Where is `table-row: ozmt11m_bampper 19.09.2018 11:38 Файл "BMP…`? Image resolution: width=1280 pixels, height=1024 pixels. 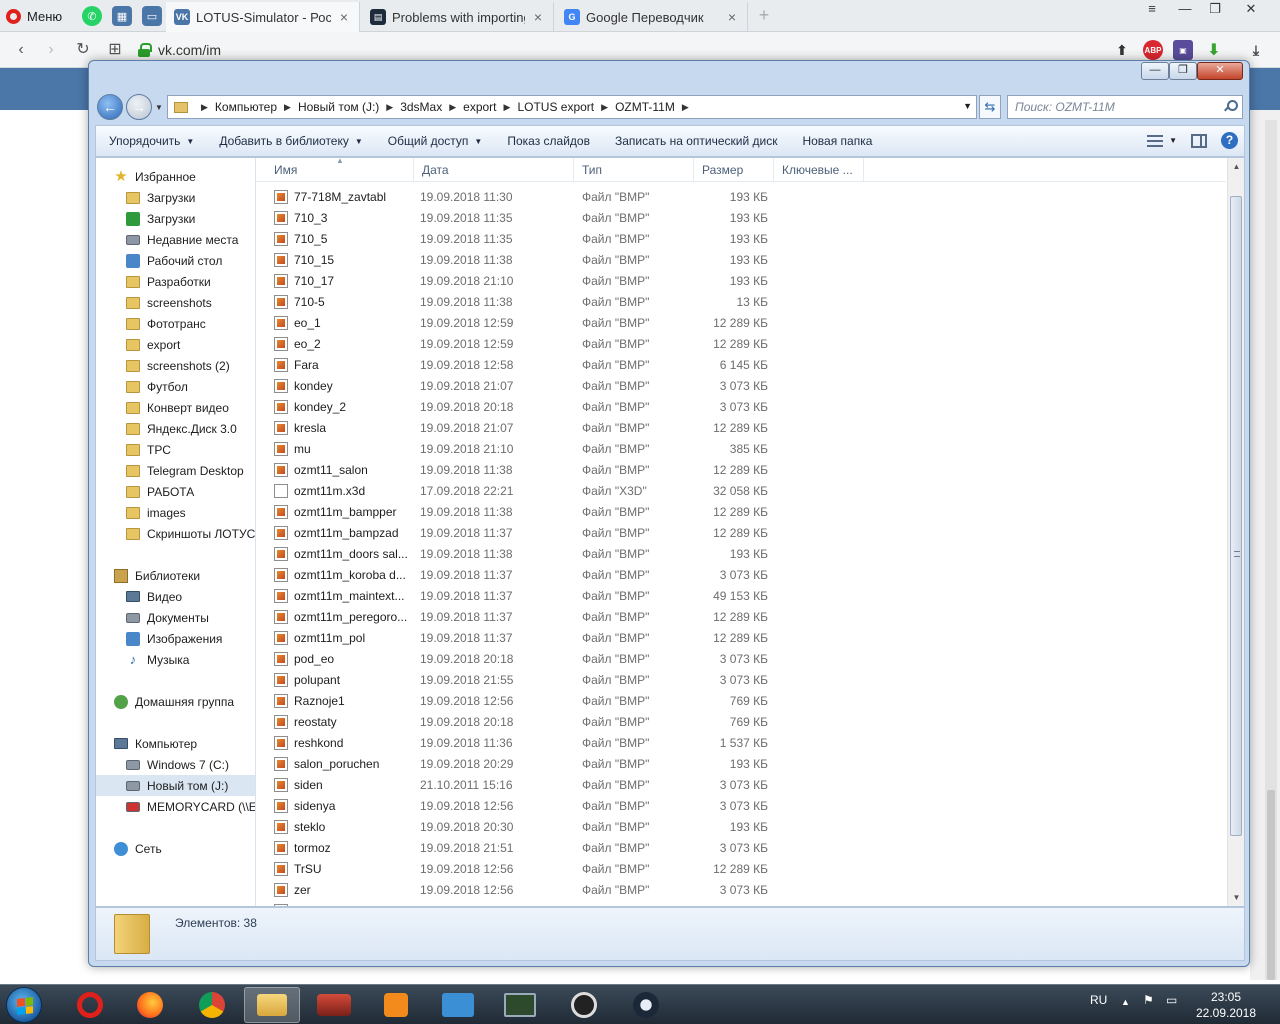 table-row: ozmt11m_bampper 19.09.2018 11:38 Файл "BMP… is located at coordinates (741, 512).